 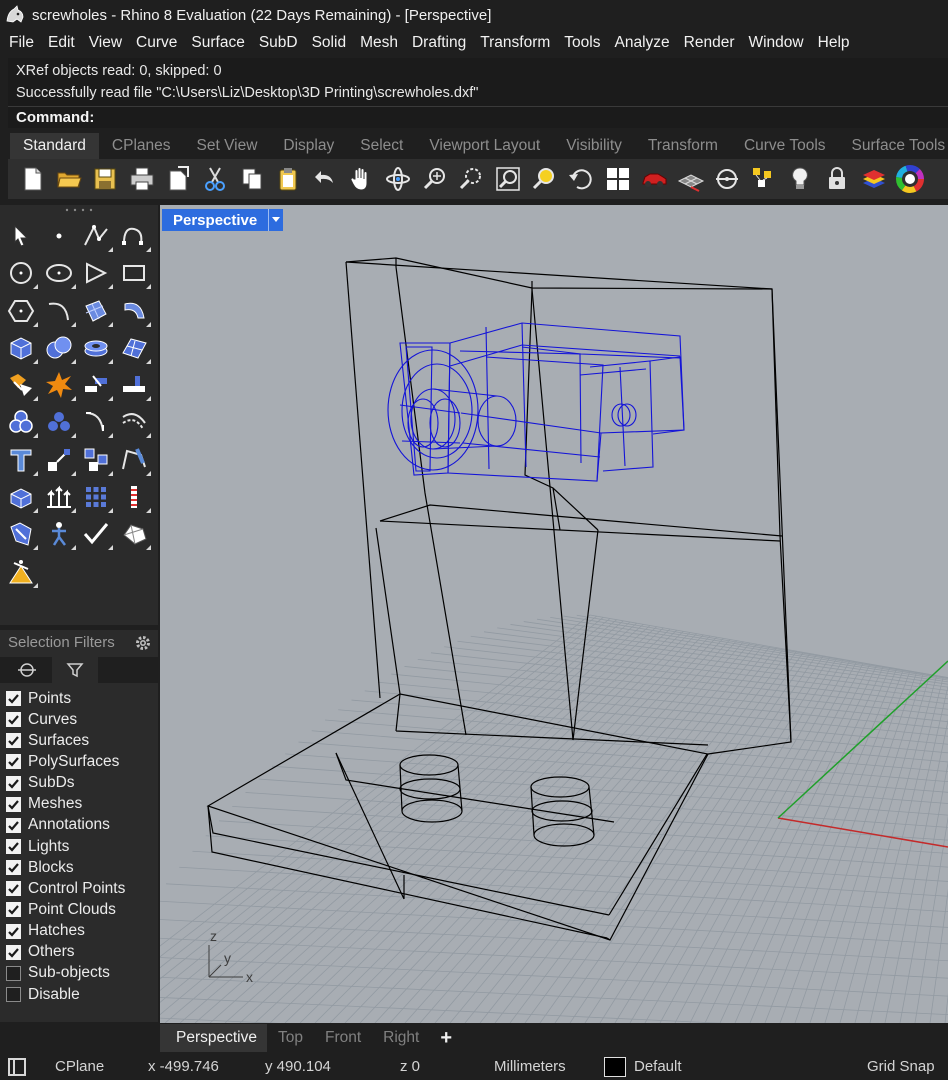 I want to click on grip-icon, so click(x=79, y=210).